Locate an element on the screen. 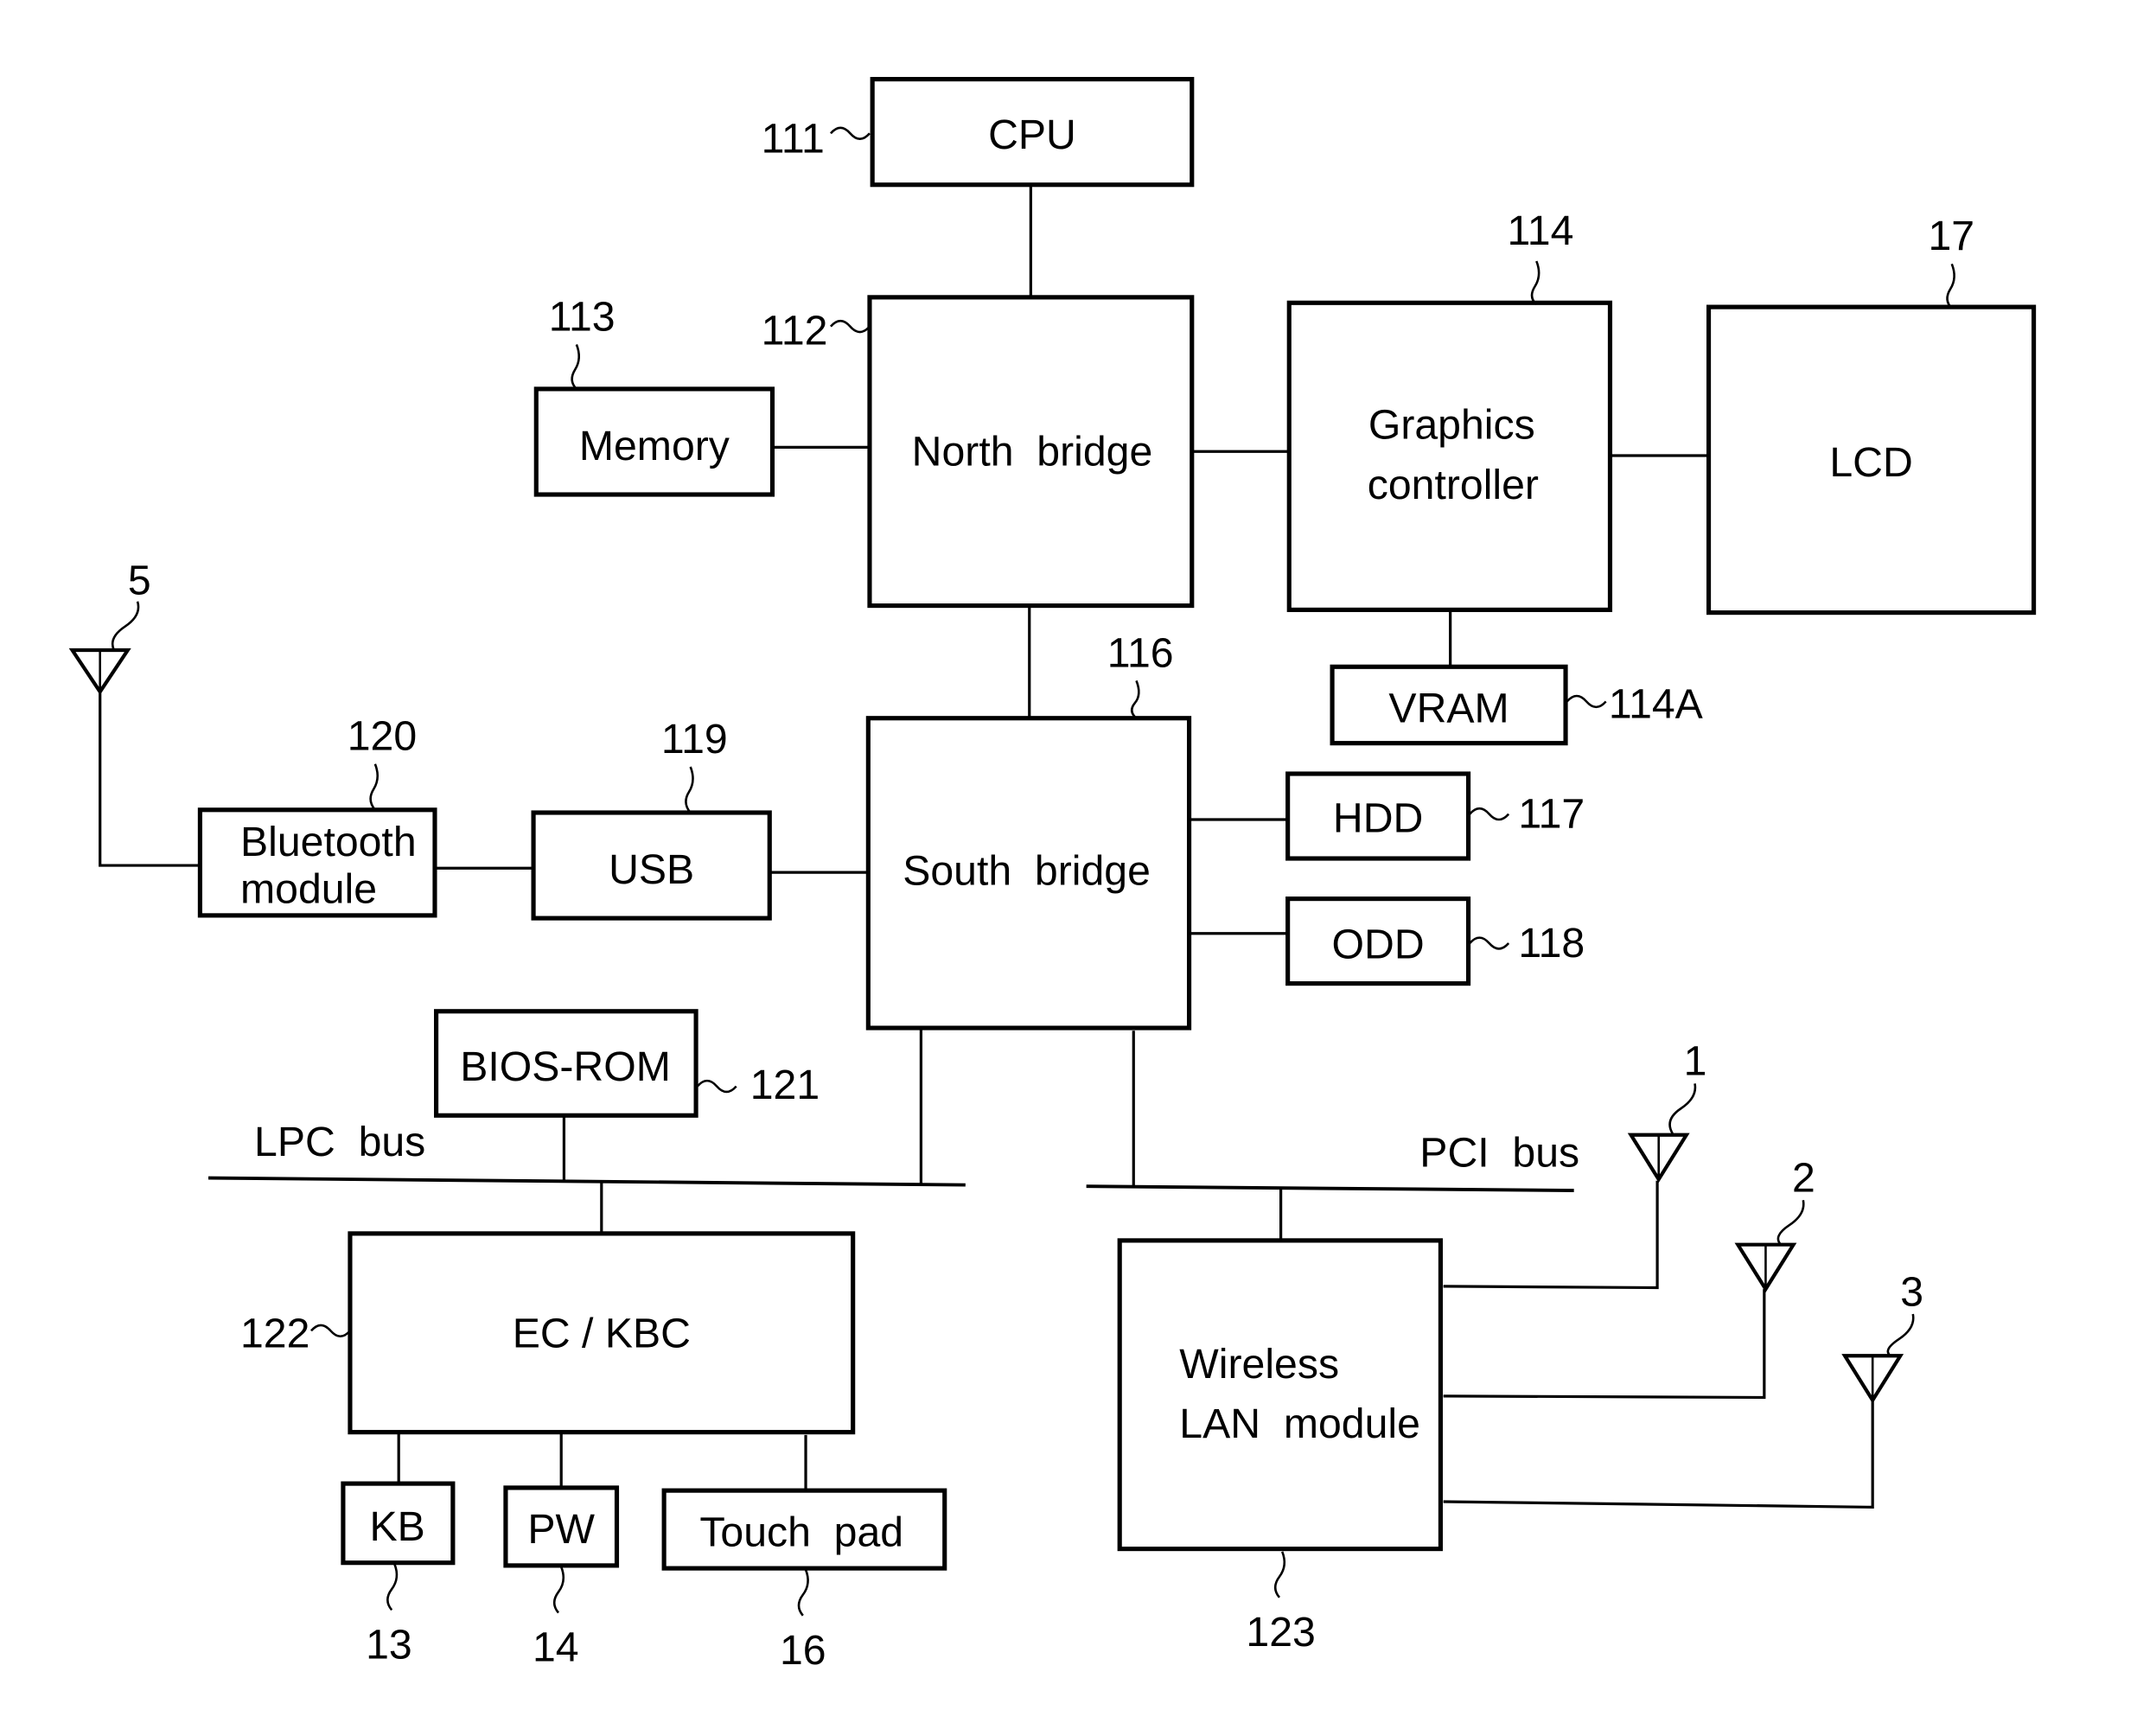 The width and height of the screenshot is (2156, 1710). vram-ref-leader is located at coordinates (1586, 701).